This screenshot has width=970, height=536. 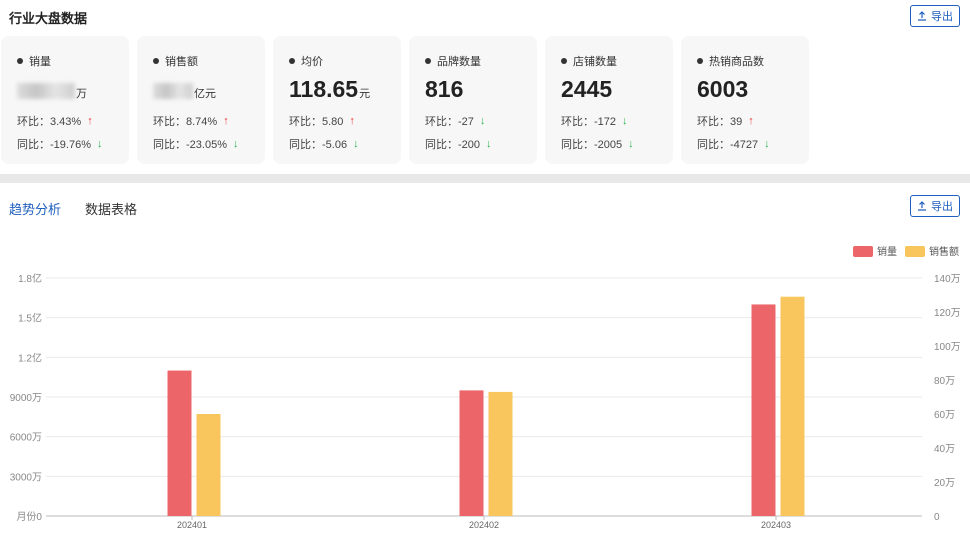 I want to click on mom-row: 环比：-172 ↓, so click(x=594, y=121).